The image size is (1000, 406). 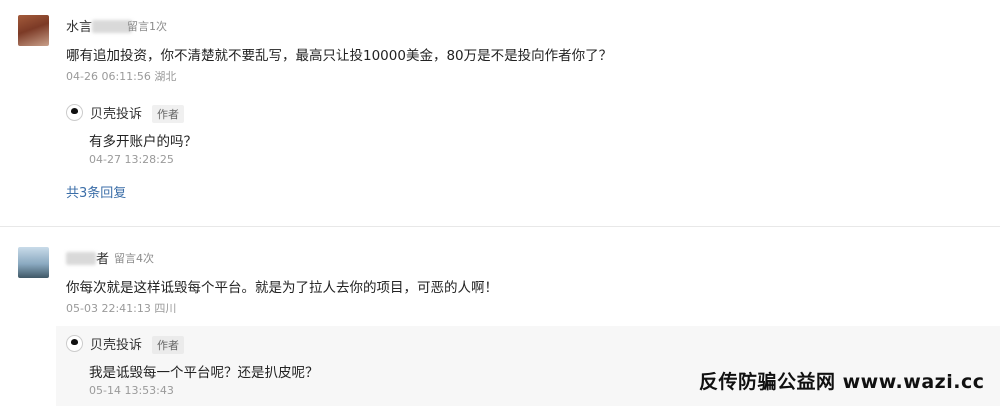 What do you see at coordinates (131, 390) in the screenshot?
I see `reply-timestamp: 05-14 13:53:43` at bounding box center [131, 390].